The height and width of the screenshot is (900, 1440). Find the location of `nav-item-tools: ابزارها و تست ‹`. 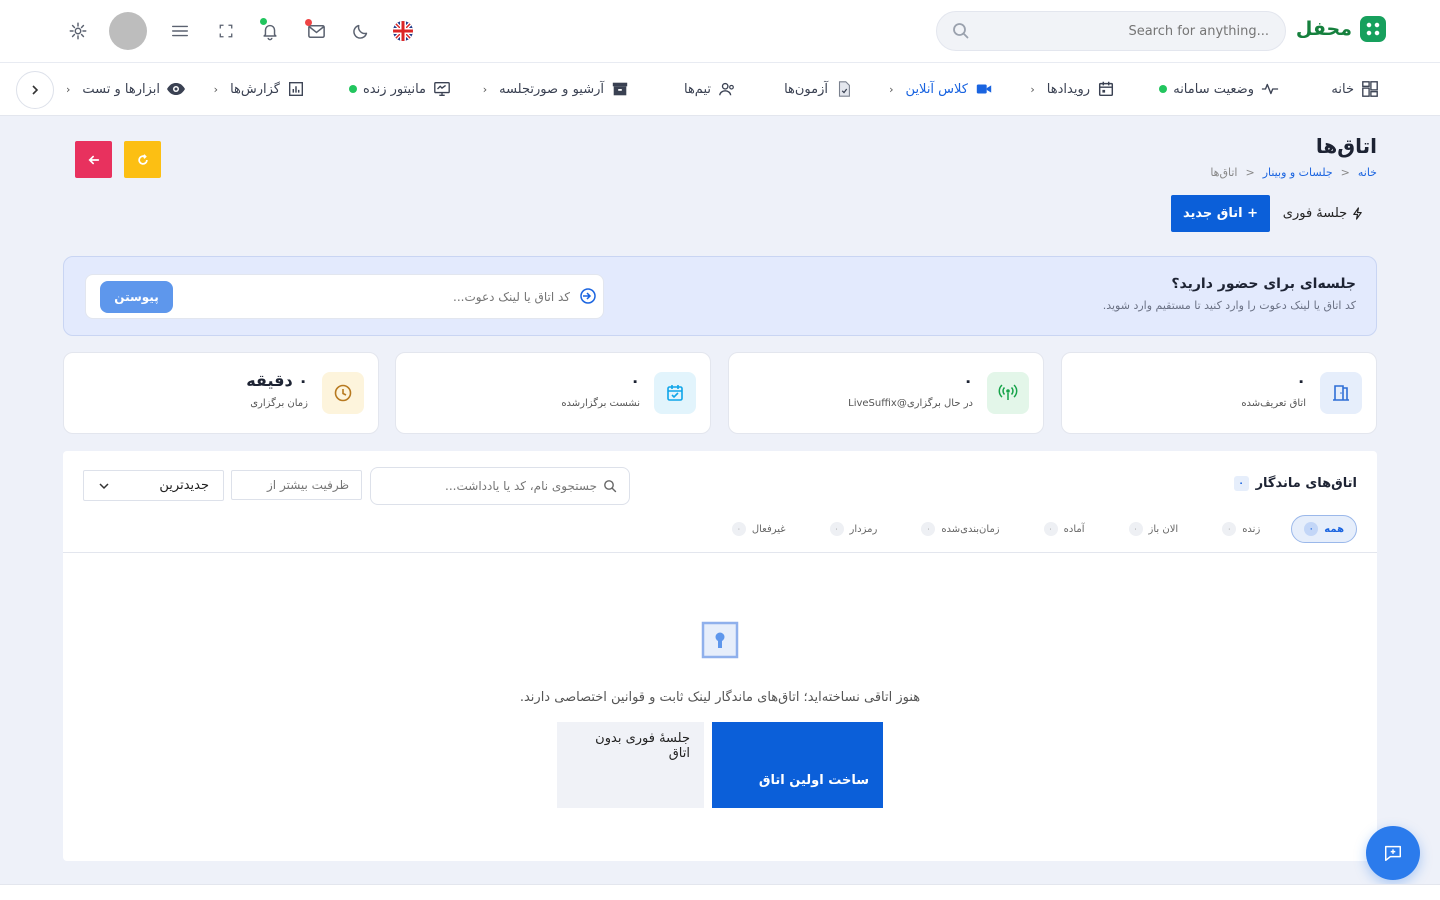

nav-item-tools: ابزارها و تست ‹ is located at coordinates (126, 89).